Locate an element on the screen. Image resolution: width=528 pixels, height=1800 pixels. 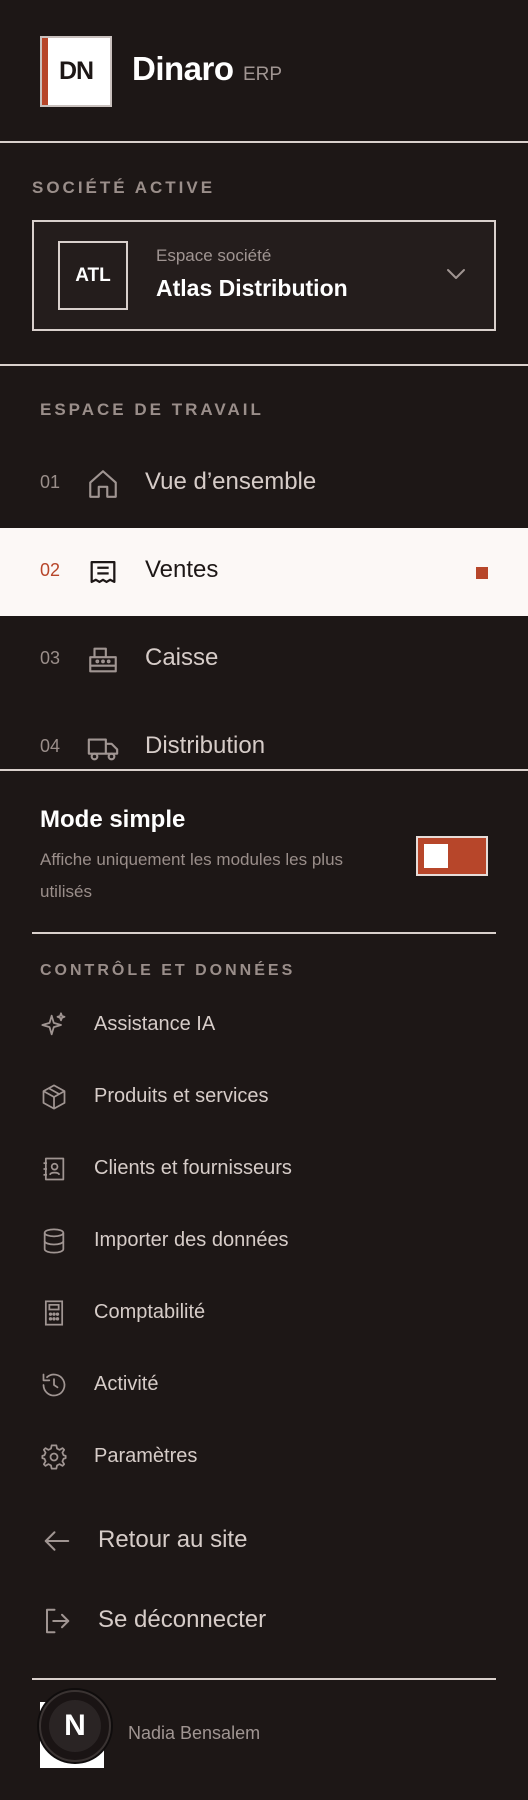
brand-suffix: ERP is located at coordinates (263, 74).